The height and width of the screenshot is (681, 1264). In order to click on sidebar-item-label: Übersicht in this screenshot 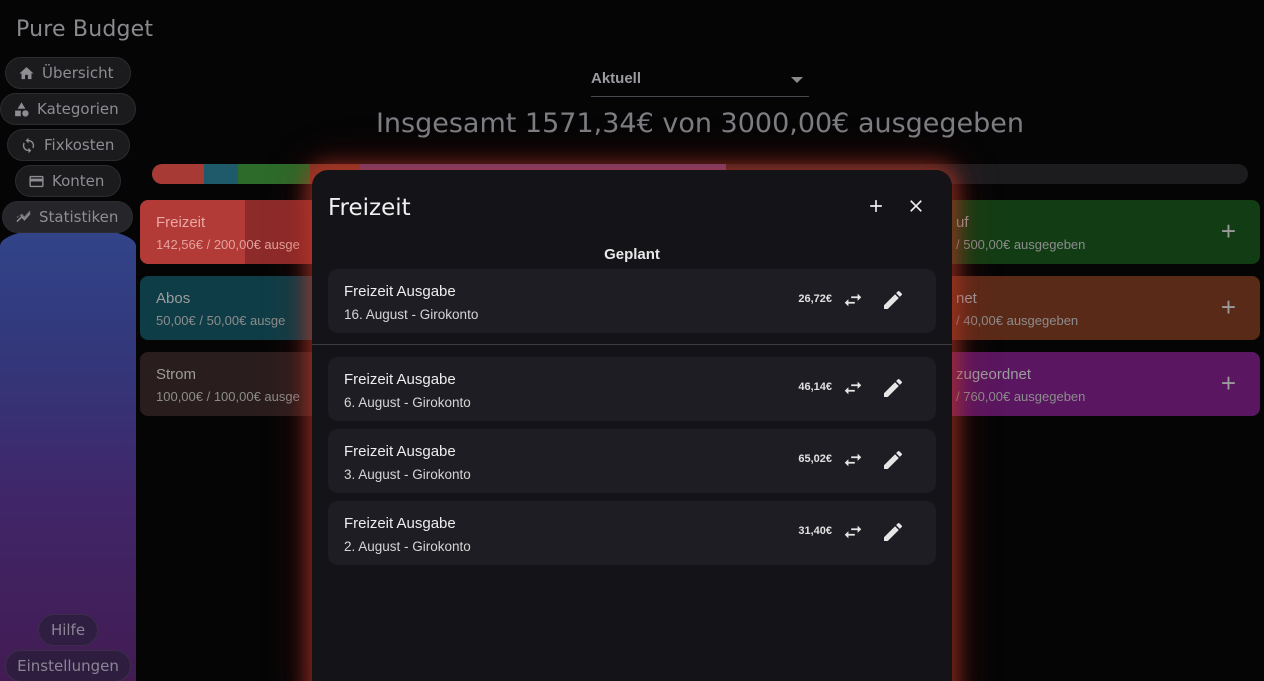, I will do `click(78, 73)`.